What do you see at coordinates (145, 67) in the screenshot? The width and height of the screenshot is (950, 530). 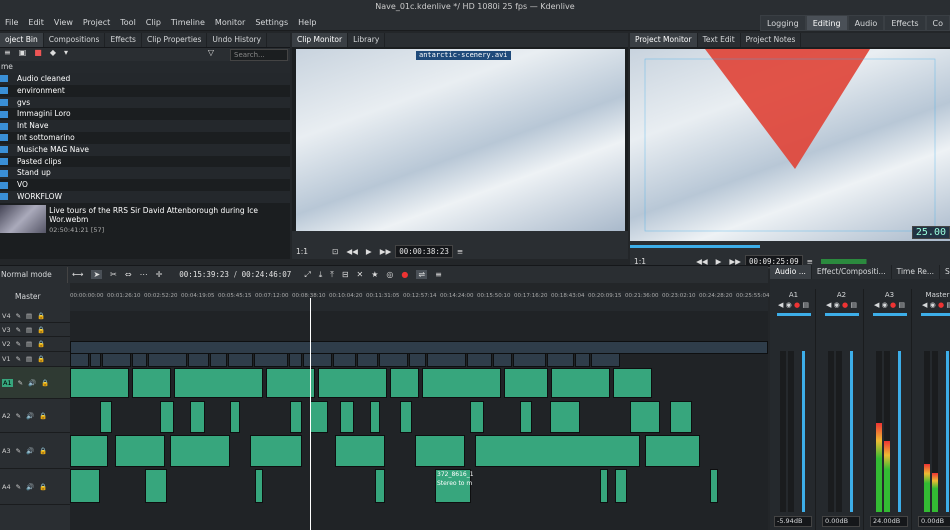 I see `bin-column-header: me` at bounding box center [145, 67].